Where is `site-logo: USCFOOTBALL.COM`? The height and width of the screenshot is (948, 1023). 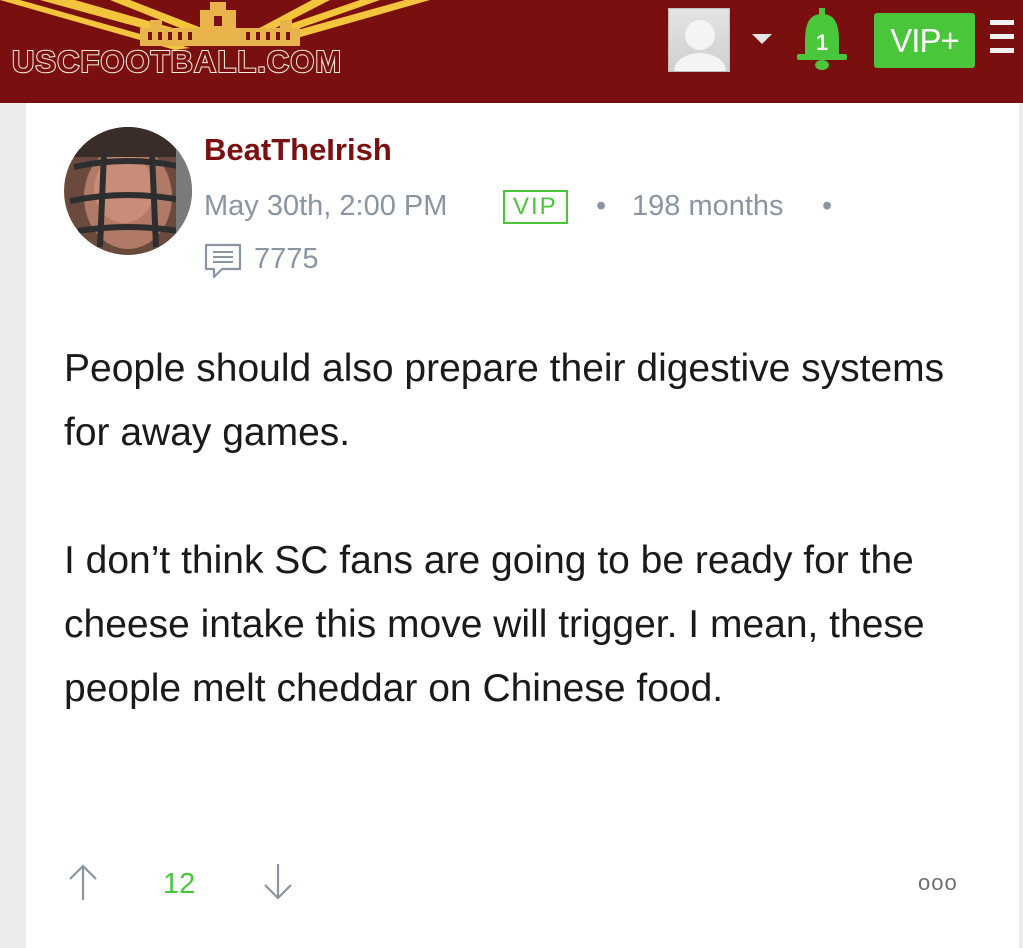
site-logo: USCFOOTBALL.COM is located at coordinates (220, 51).